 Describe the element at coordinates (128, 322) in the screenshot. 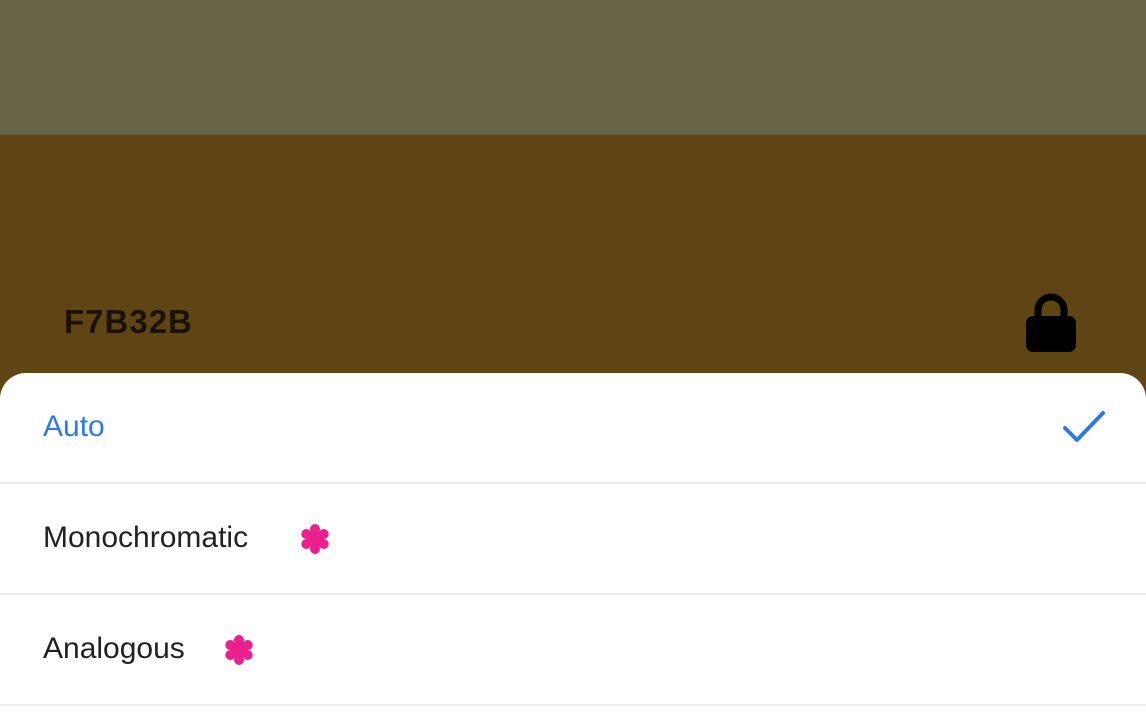

I see `hex-code-label: F7B32B` at that location.